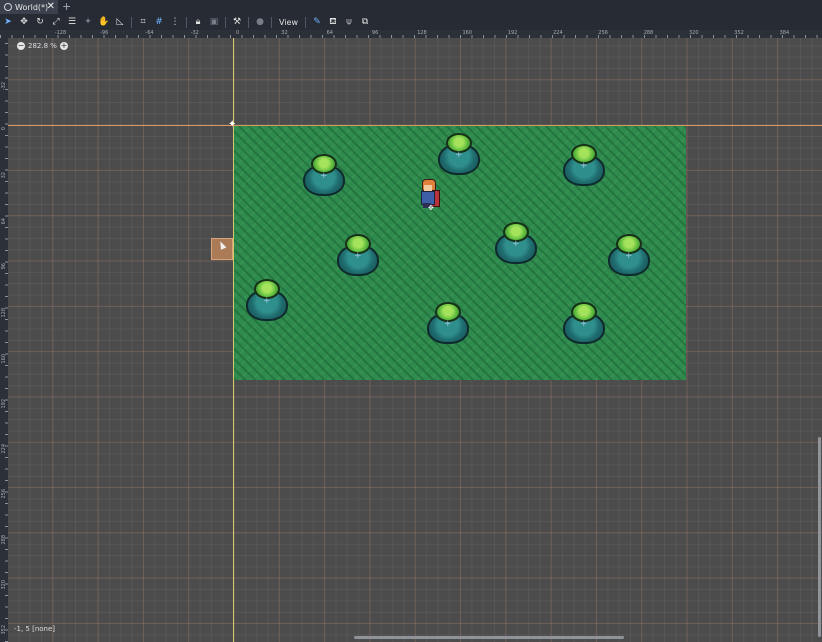 The height and width of the screenshot is (642, 822). What do you see at coordinates (21, 46) in the screenshot?
I see `zoom-out-button: −` at bounding box center [21, 46].